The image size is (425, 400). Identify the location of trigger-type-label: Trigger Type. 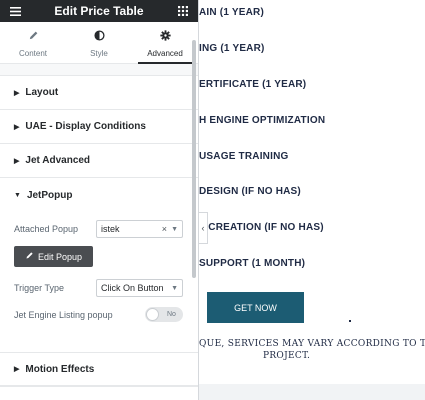
(39, 288).